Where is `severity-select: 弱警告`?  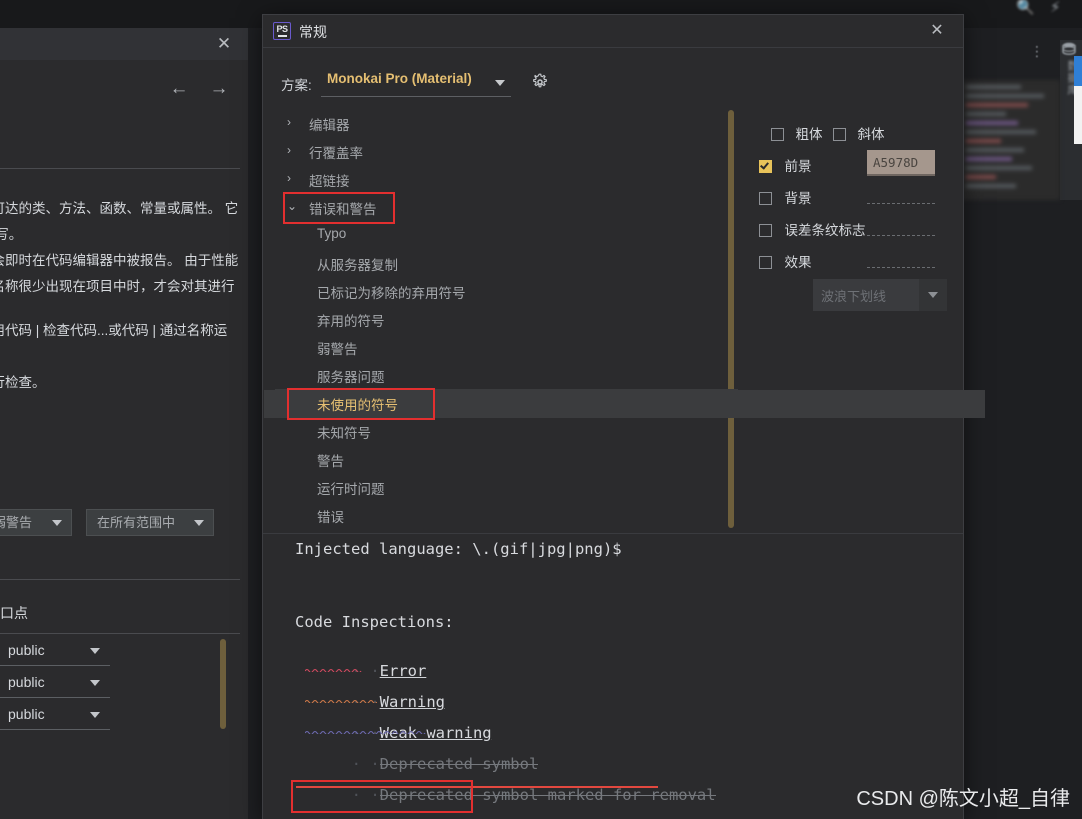
severity-select: 弱警告 is located at coordinates (36, 522).